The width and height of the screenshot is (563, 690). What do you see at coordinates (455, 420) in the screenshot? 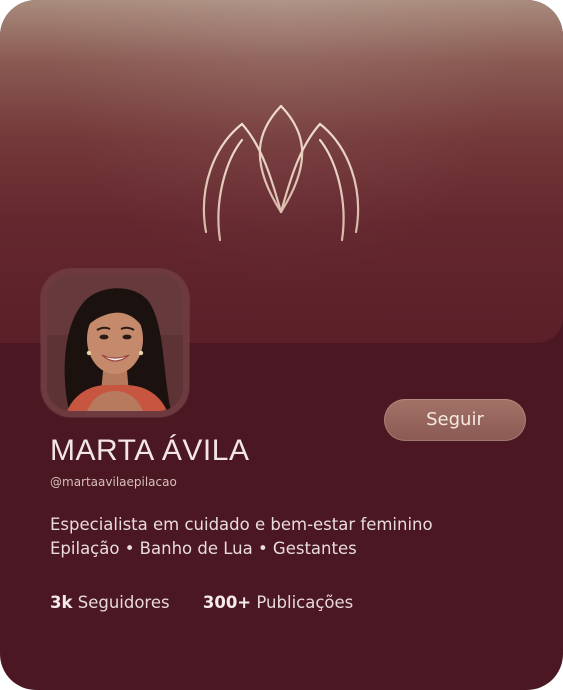
I see `follow-button: Seguir` at bounding box center [455, 420].